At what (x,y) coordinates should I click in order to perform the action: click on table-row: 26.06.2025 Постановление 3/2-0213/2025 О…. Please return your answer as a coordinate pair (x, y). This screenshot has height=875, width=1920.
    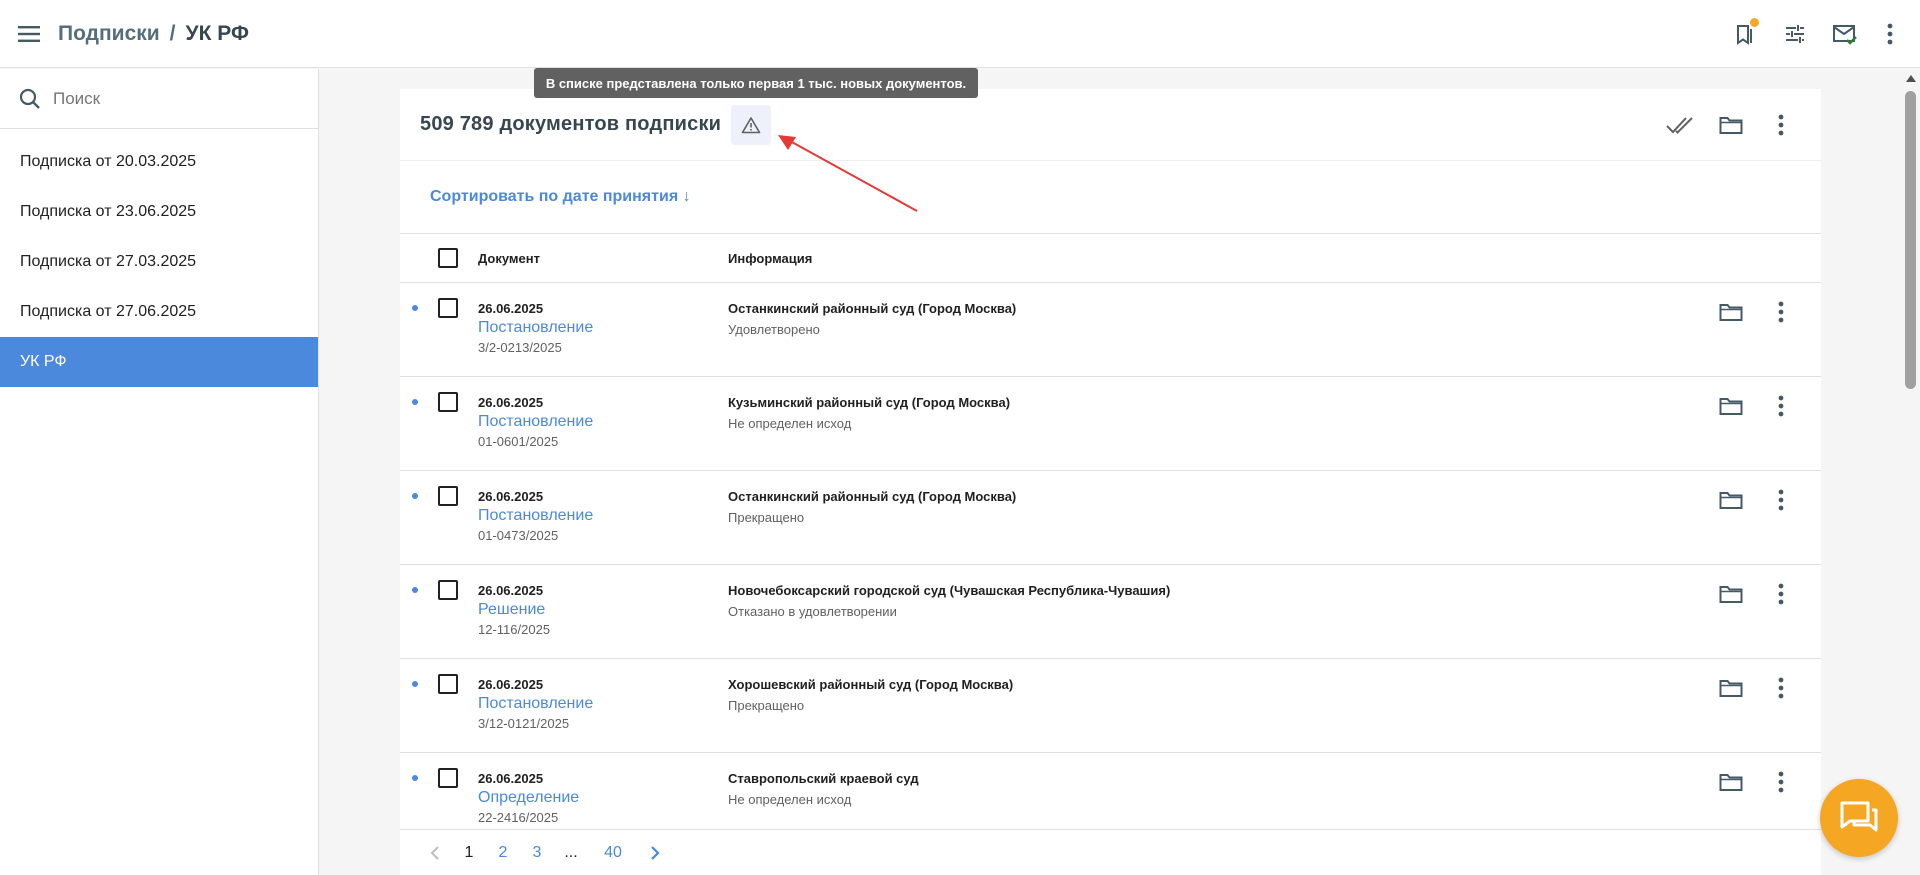
    Looking at the image, I should click on (1110, 330).